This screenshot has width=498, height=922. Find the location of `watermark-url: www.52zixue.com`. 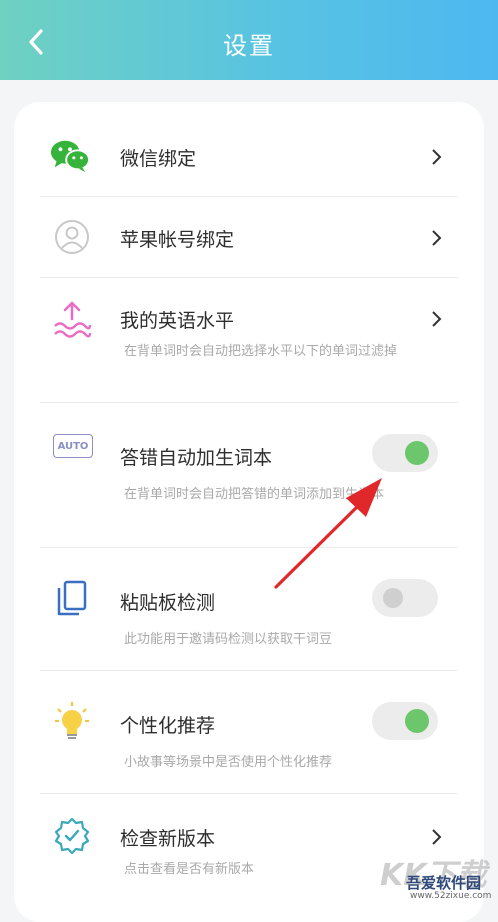

watermark-url: www.52zixue.com is located at coordinates (451, 896).